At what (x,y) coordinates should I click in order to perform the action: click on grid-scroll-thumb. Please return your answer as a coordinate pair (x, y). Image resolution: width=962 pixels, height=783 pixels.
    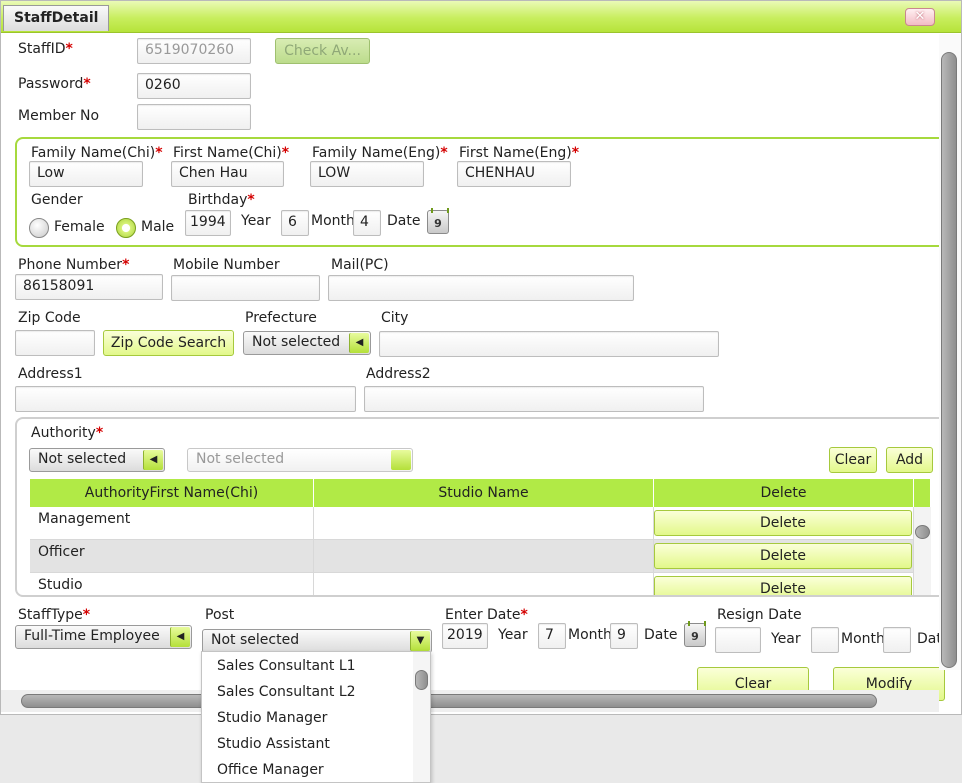
    Looking at the image, I should click on (922, 532).